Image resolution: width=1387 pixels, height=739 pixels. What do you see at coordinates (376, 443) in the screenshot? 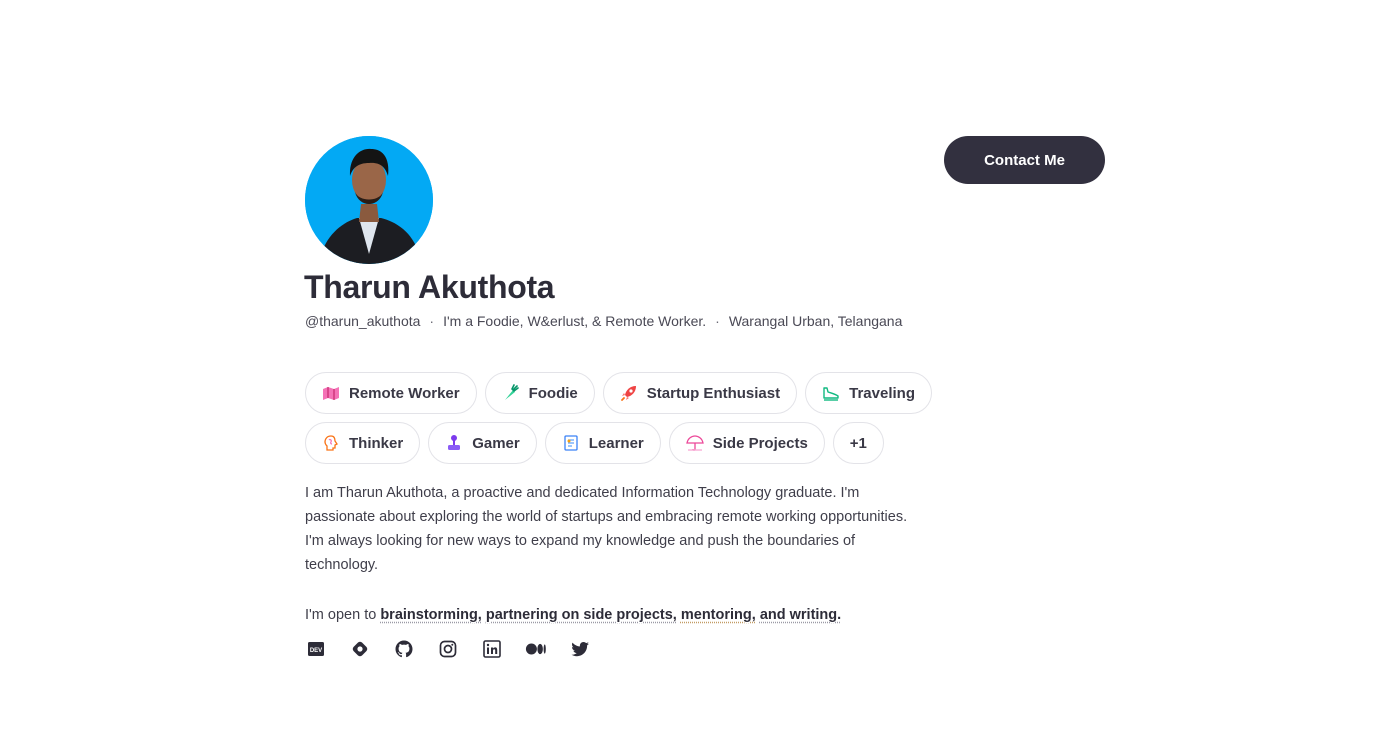
I see `tag-label: Thinker` at bounding box center [376, 443].